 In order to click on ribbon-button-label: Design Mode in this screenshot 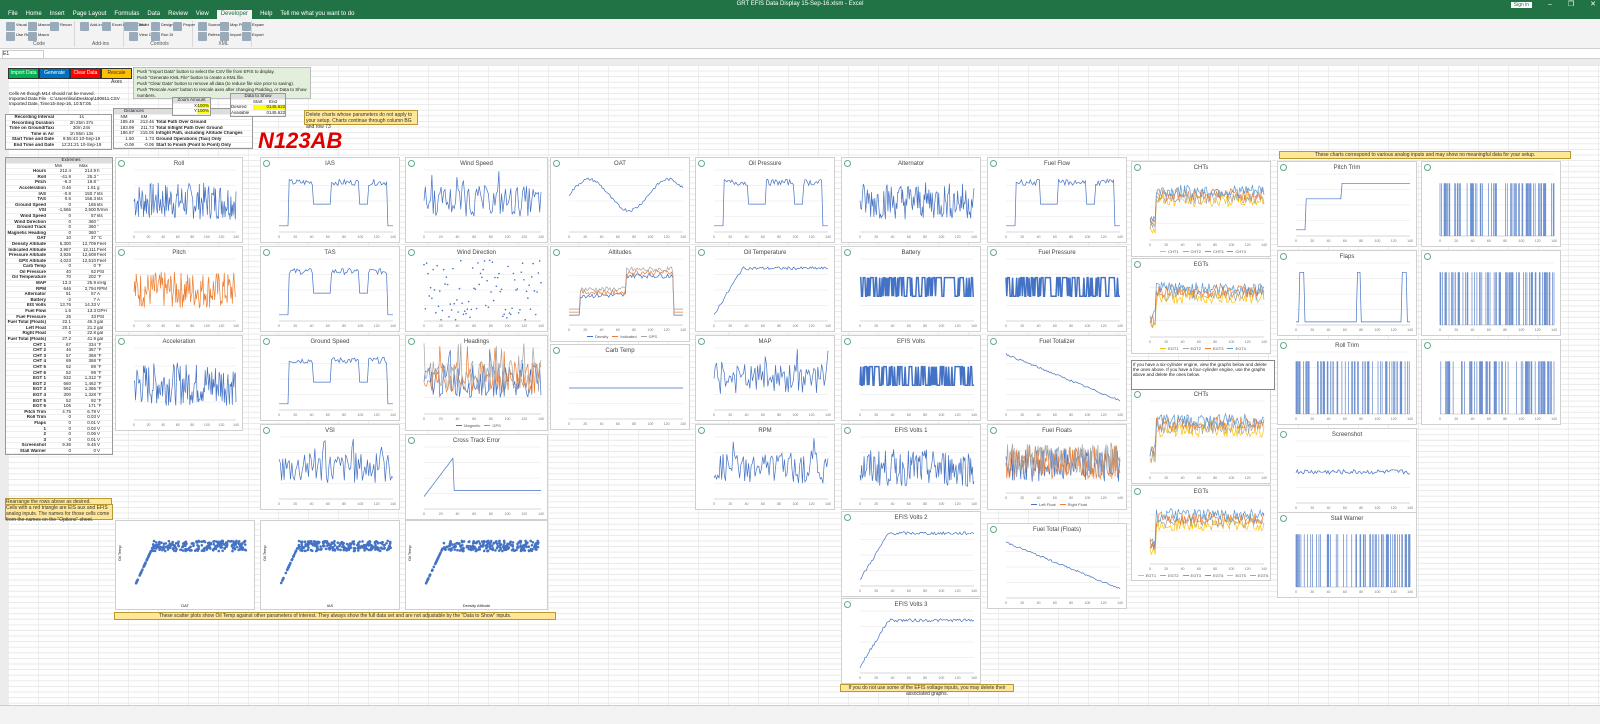, I will do `click(167, 24)`.